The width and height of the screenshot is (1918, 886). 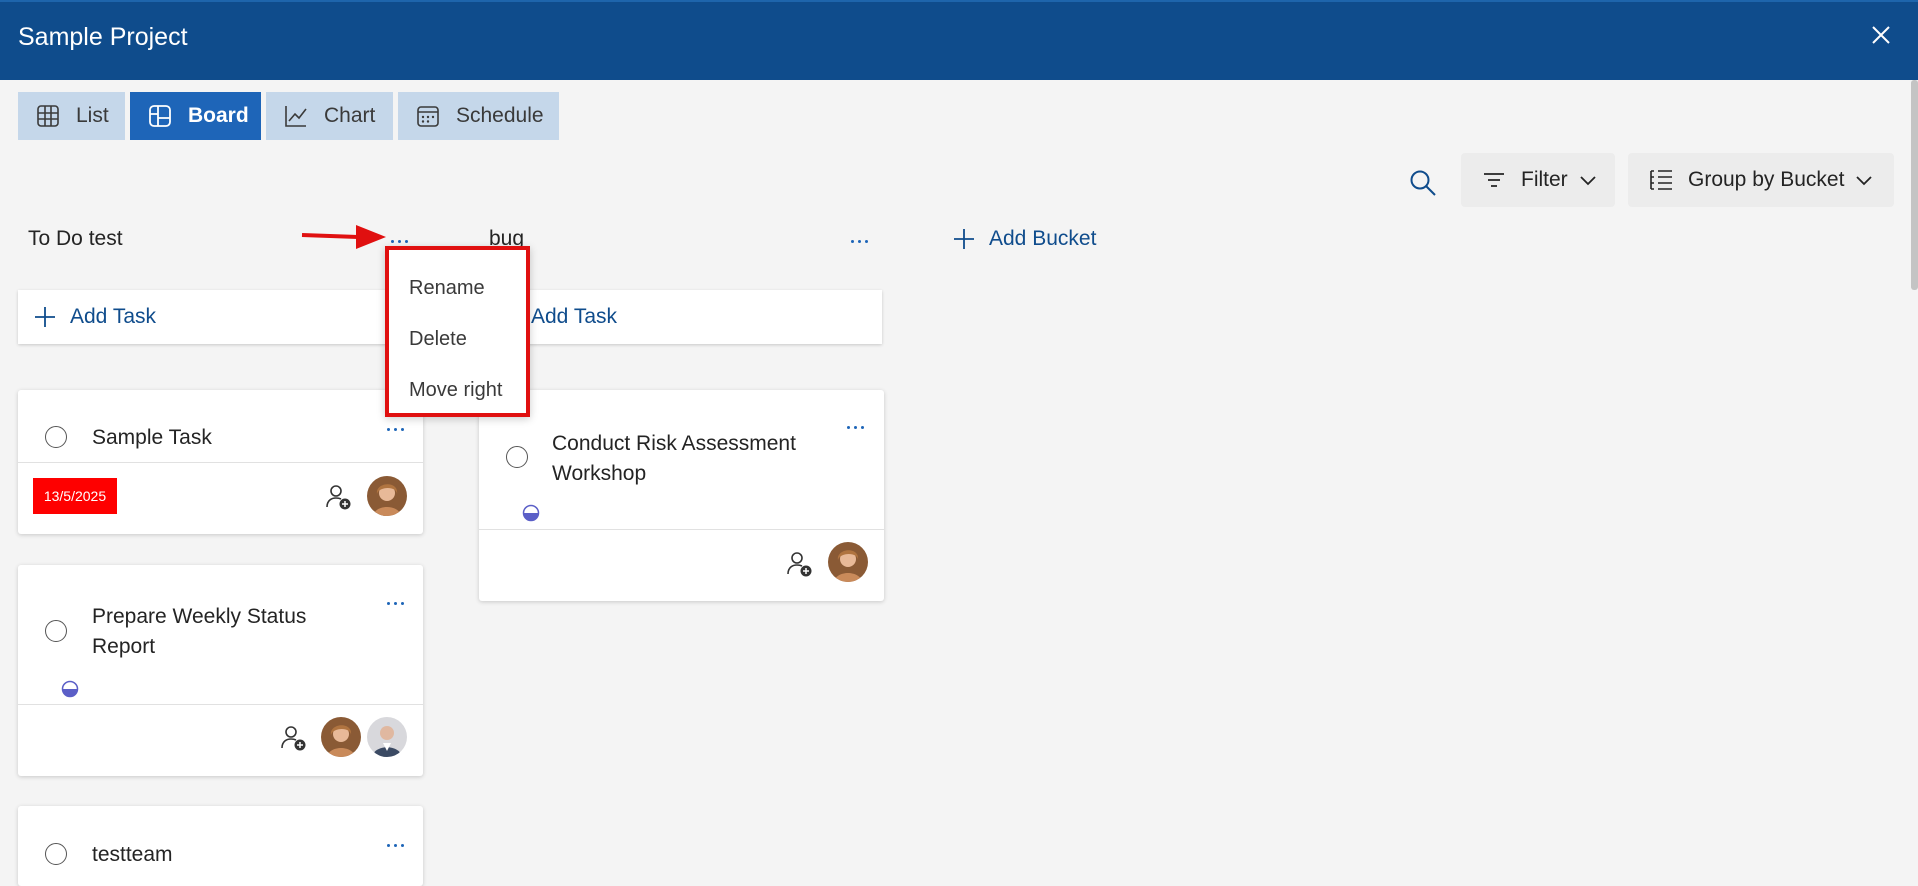 I want to click on board-icon, so click(x=160, y=116).